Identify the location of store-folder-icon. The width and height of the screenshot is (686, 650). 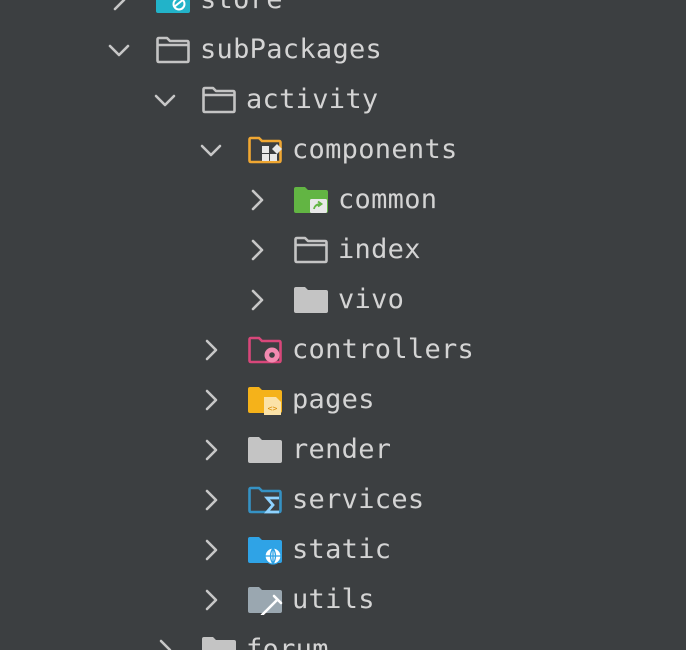
(173, 7).